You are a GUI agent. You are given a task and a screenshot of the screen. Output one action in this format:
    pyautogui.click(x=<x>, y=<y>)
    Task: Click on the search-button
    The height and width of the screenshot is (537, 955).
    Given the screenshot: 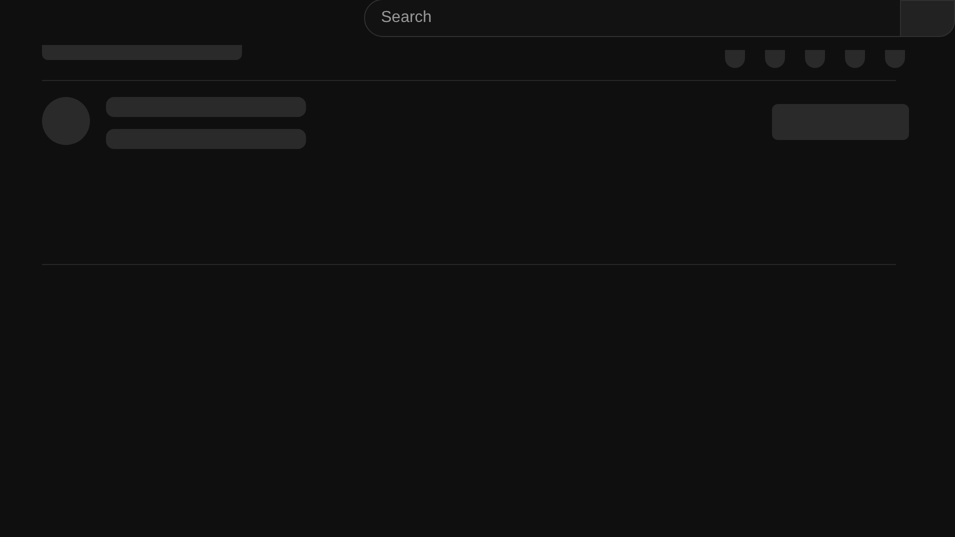 What is the action you would take?
    pyautogui.click(x=927, y=18)
    